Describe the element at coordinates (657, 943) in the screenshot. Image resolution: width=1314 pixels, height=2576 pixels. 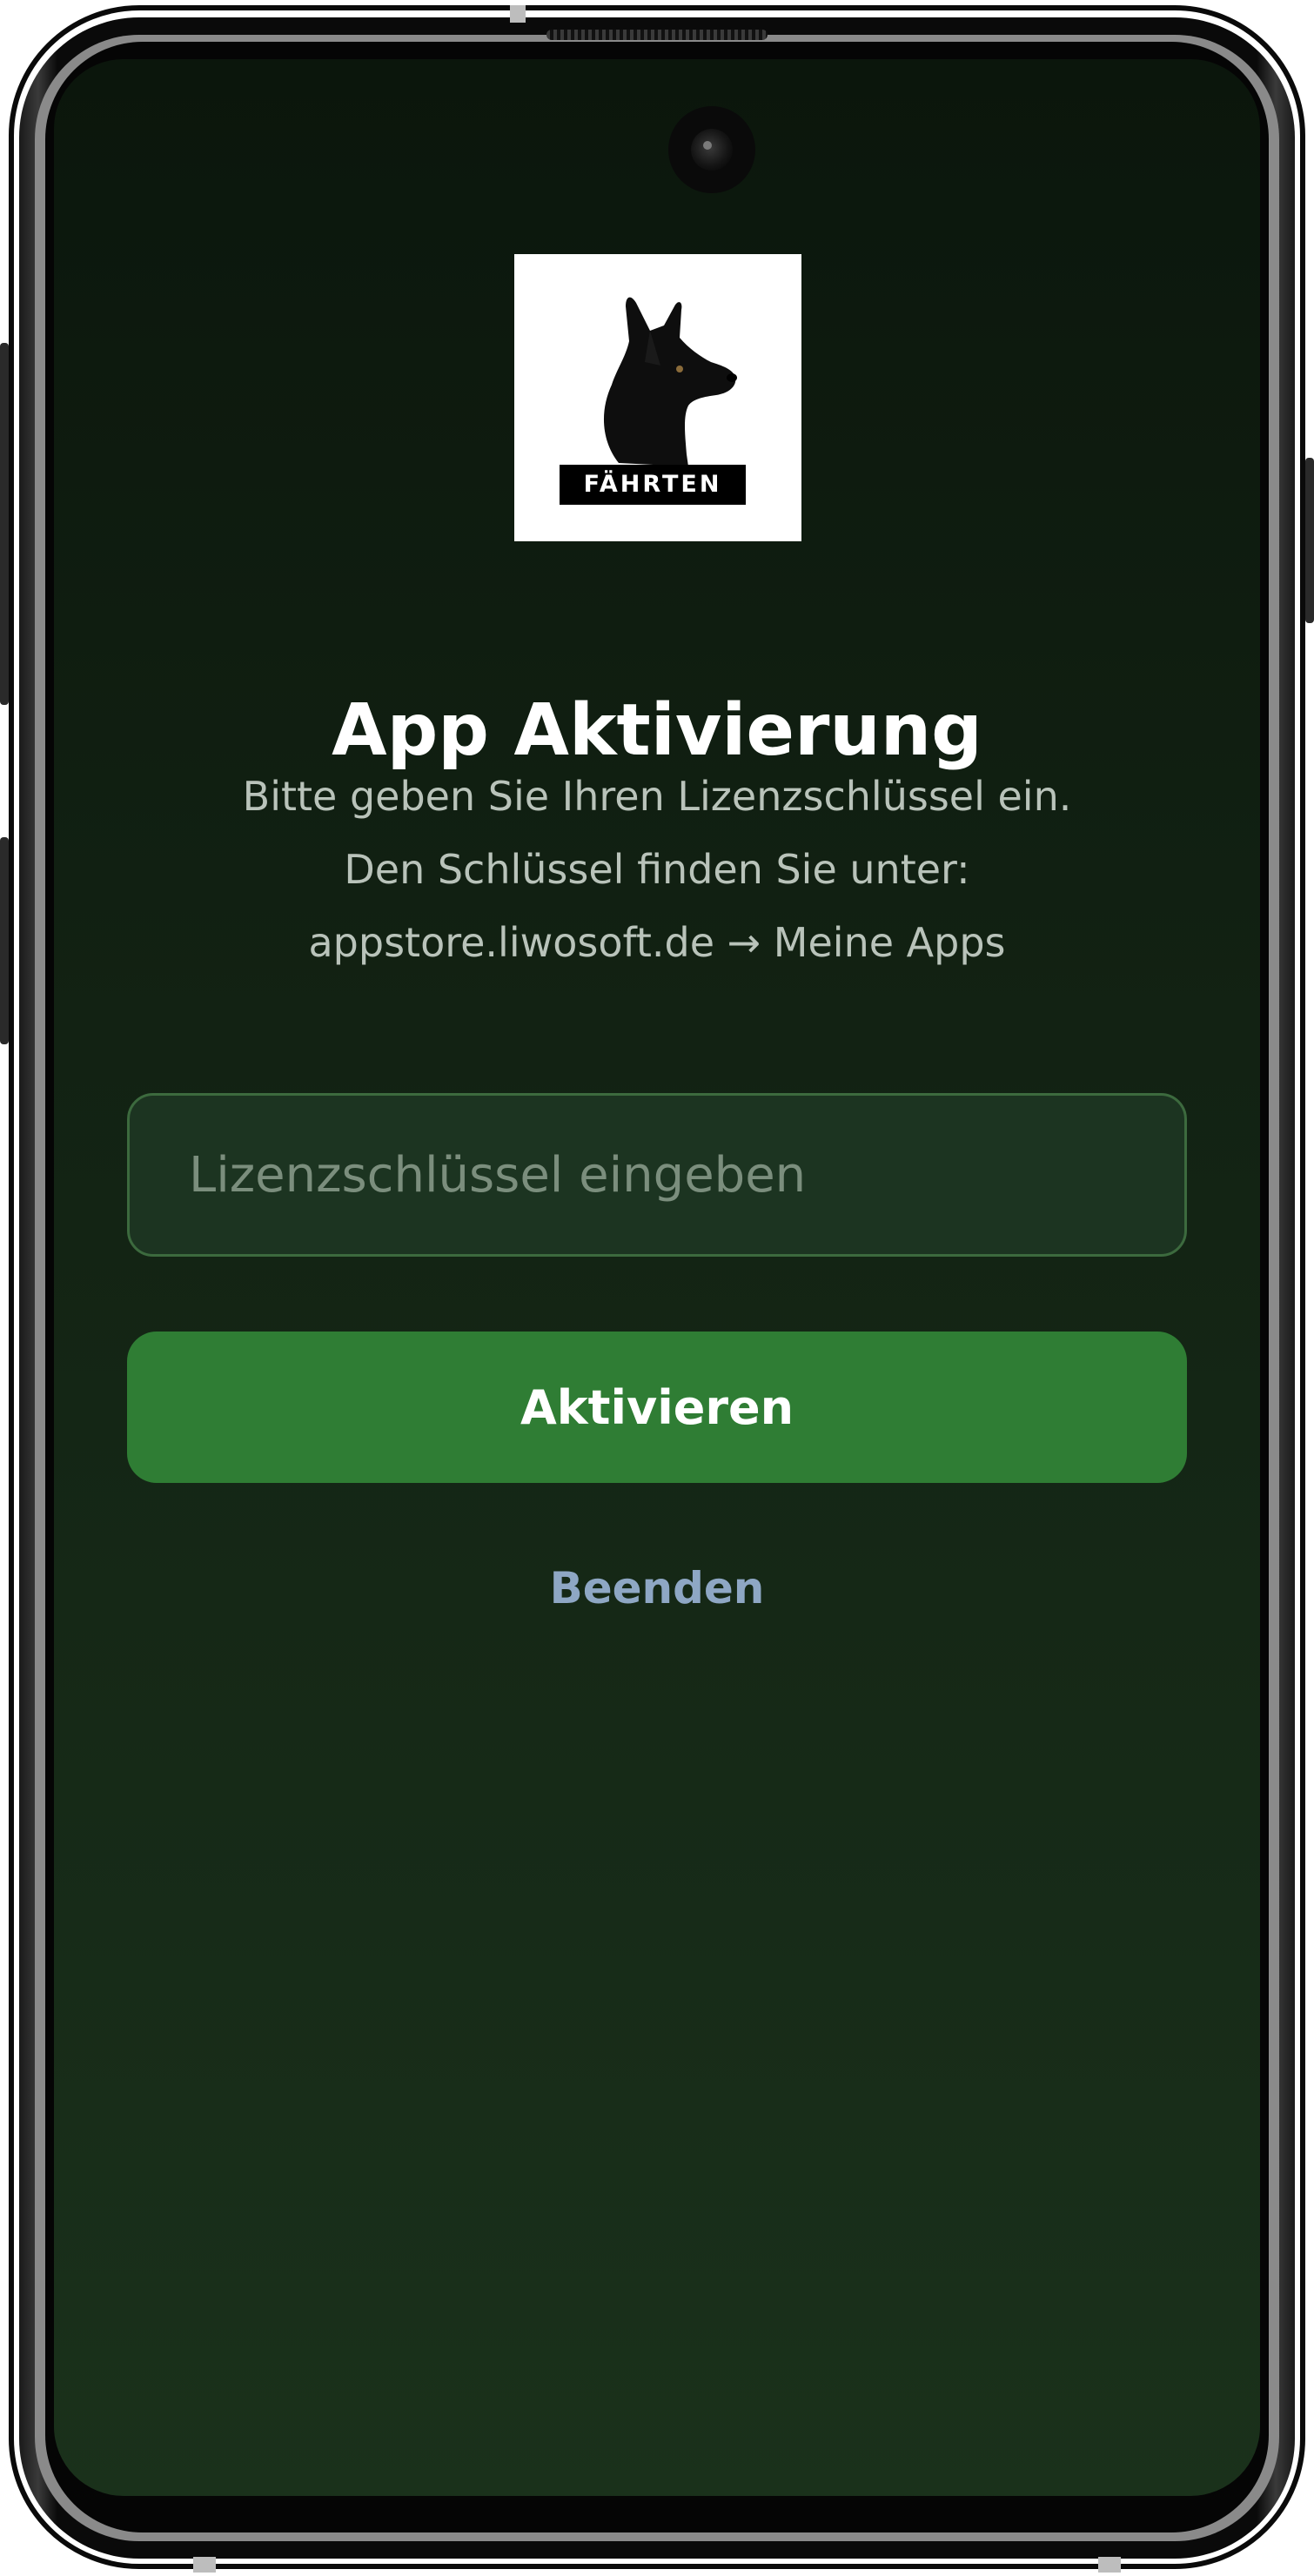
I see `instruction-line-3: appstore.liwosoft.de → Meine Apps` at that location.